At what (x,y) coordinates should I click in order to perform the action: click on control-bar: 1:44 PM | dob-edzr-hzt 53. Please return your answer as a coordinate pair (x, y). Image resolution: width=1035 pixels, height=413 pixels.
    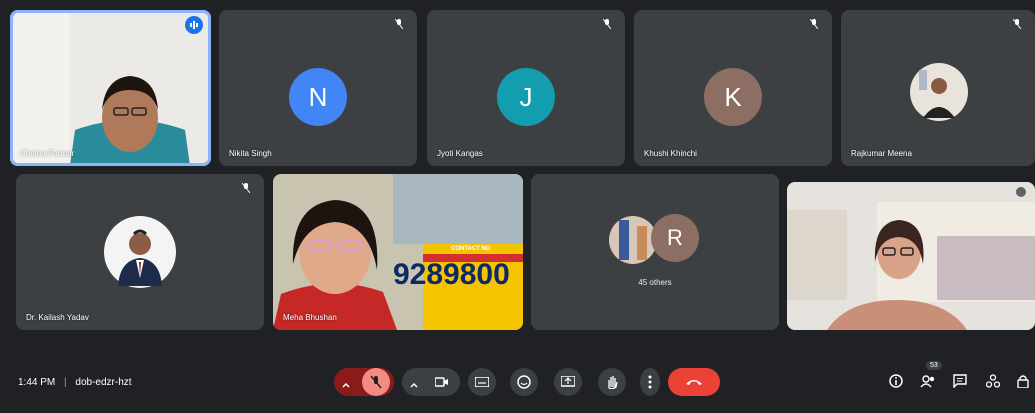
    Looking at the image, I should click on (517, 383).